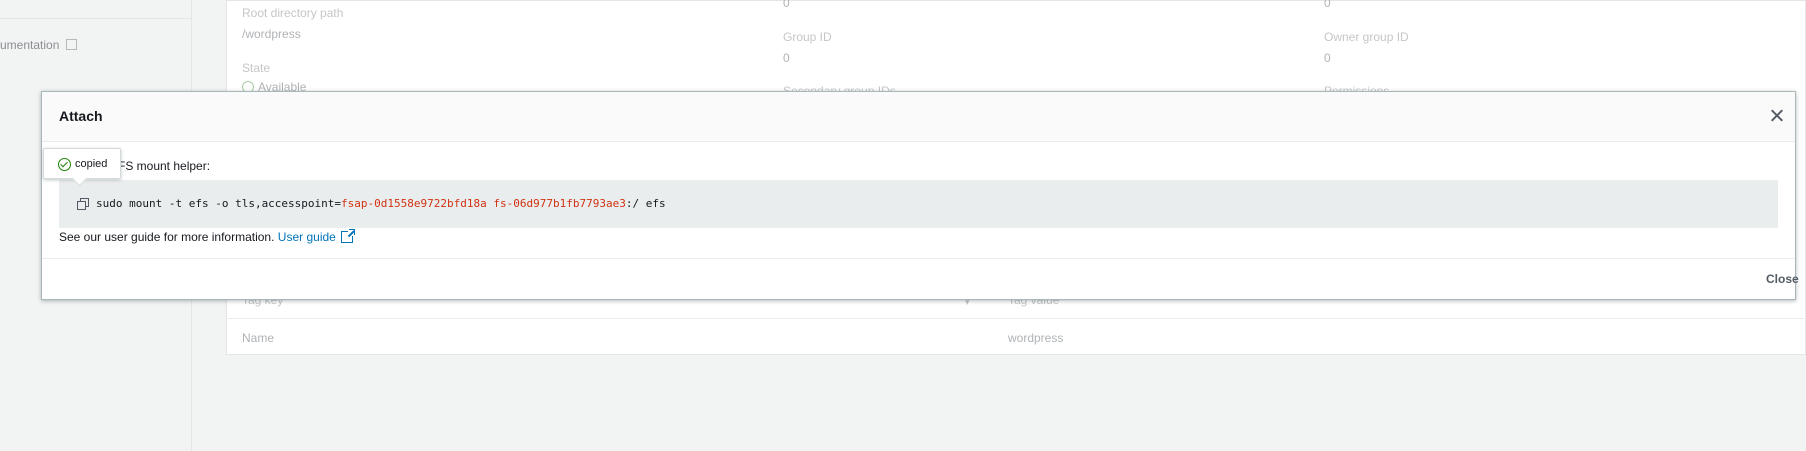 The height and width of the screenshot is (451, 1806). What do you see at coordinates (1327, 5) in the screenshot?
I see `top-value-right: 0` at bounding box center [1327, 5].